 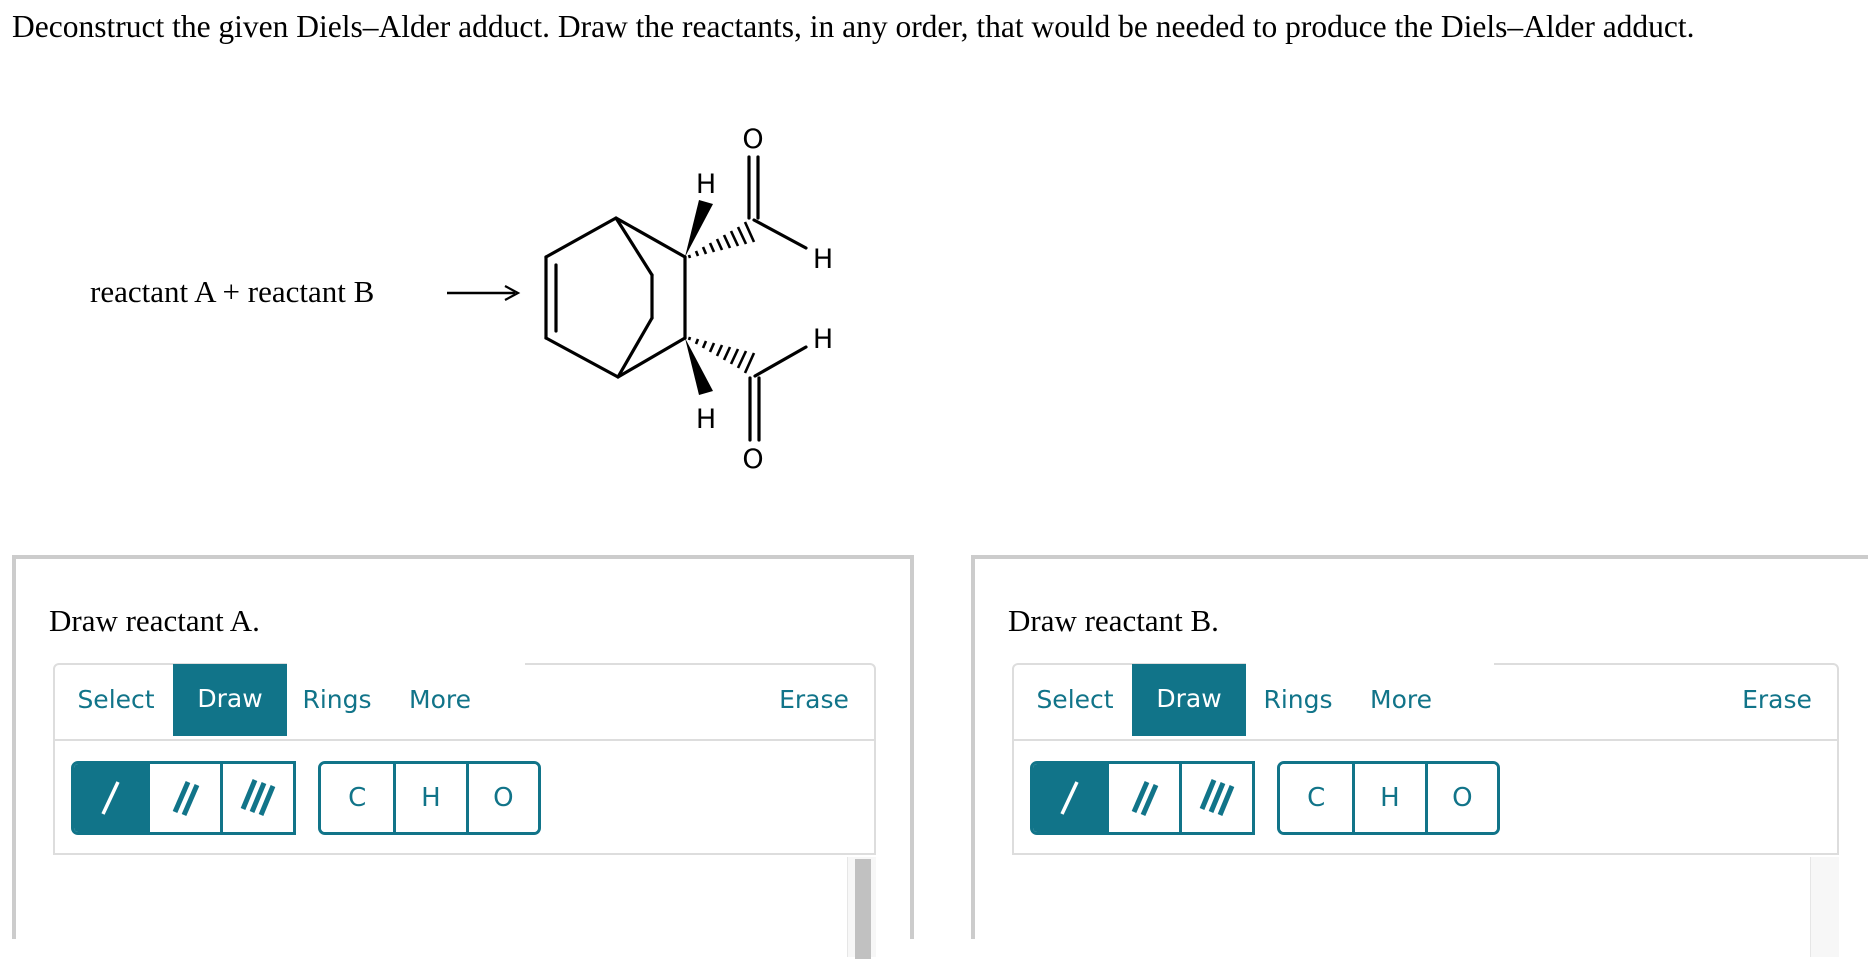 What do you see at coordinates (484, 293) in the screenshot?
I see `reaction-arrow-icon` at bounding box center [484, 293].